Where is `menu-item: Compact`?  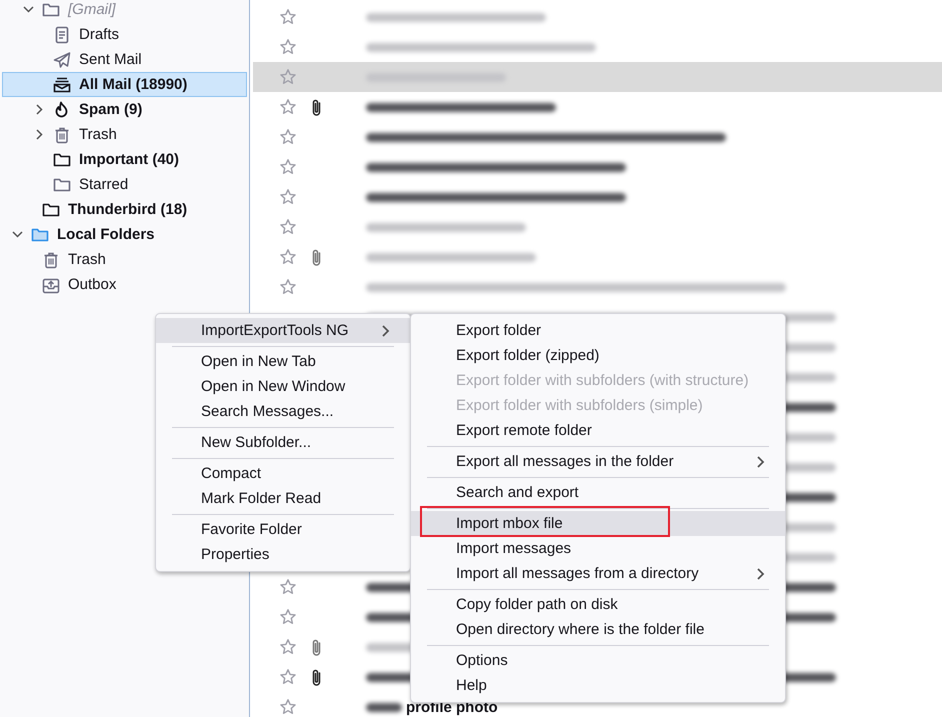 menu-item: Compact is located at coordinates (283, 473).